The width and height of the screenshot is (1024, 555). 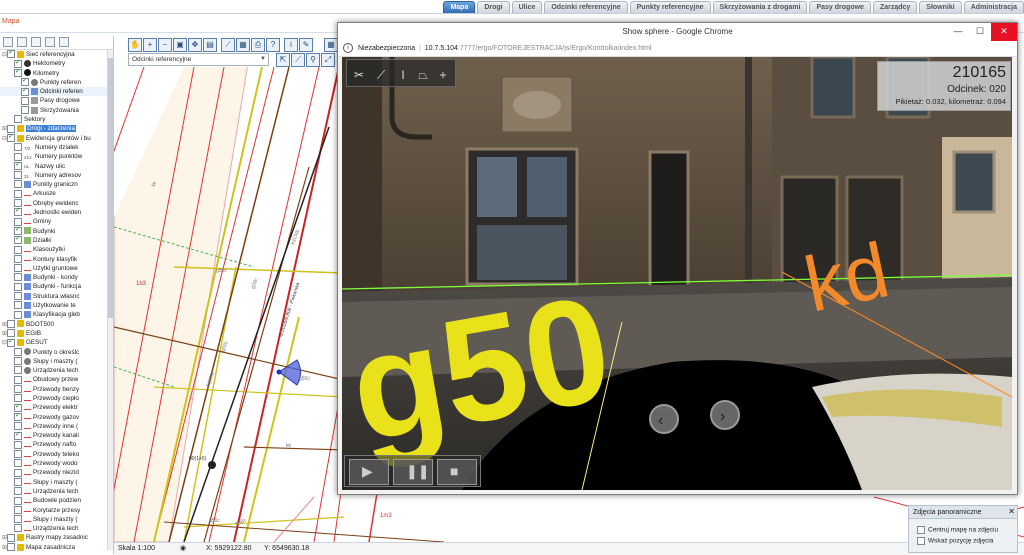 I want to click on edit-icon: ✎, so click(x=306, y=45).